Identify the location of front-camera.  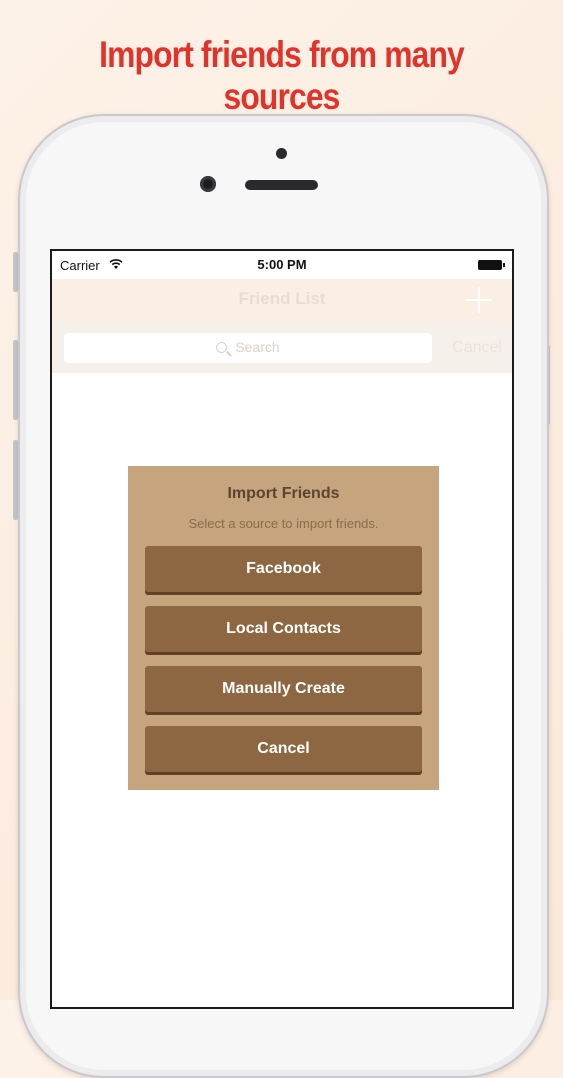
(208, 184).